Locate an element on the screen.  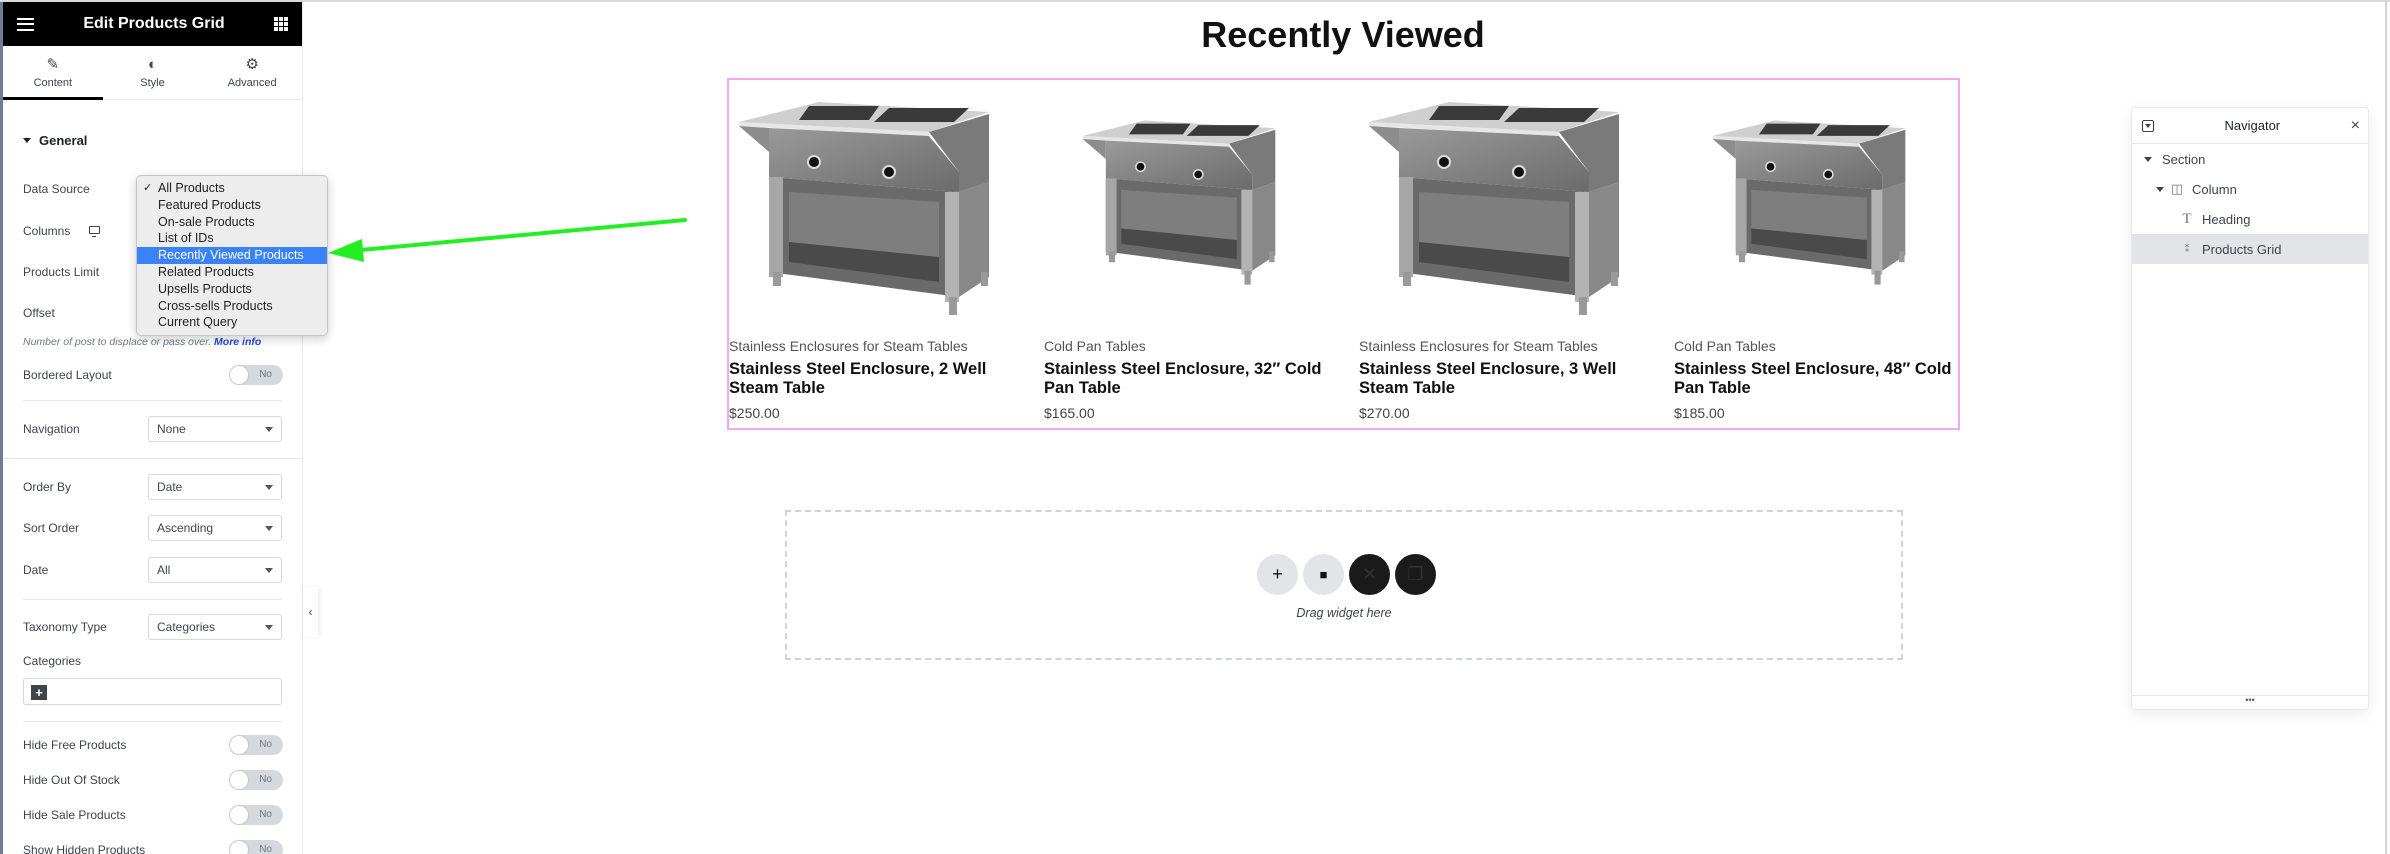
section-toggle-general: General is located at coordinates (55, 140).